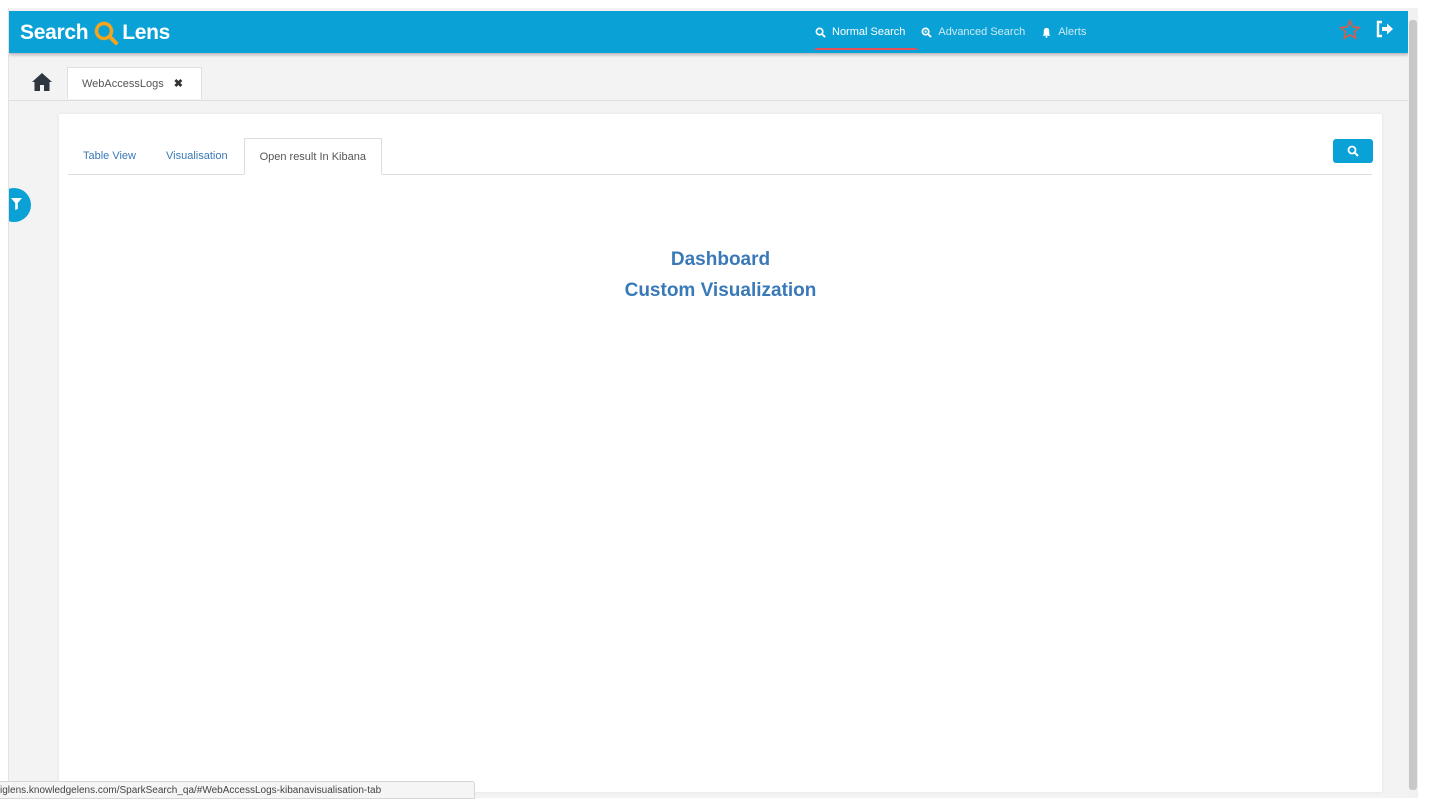 This screenshot has height=806, width=1429. What do you see at coordinates (16, 204) in the screenshot?
I see `filter-icon` at bounding box center [16, 204].